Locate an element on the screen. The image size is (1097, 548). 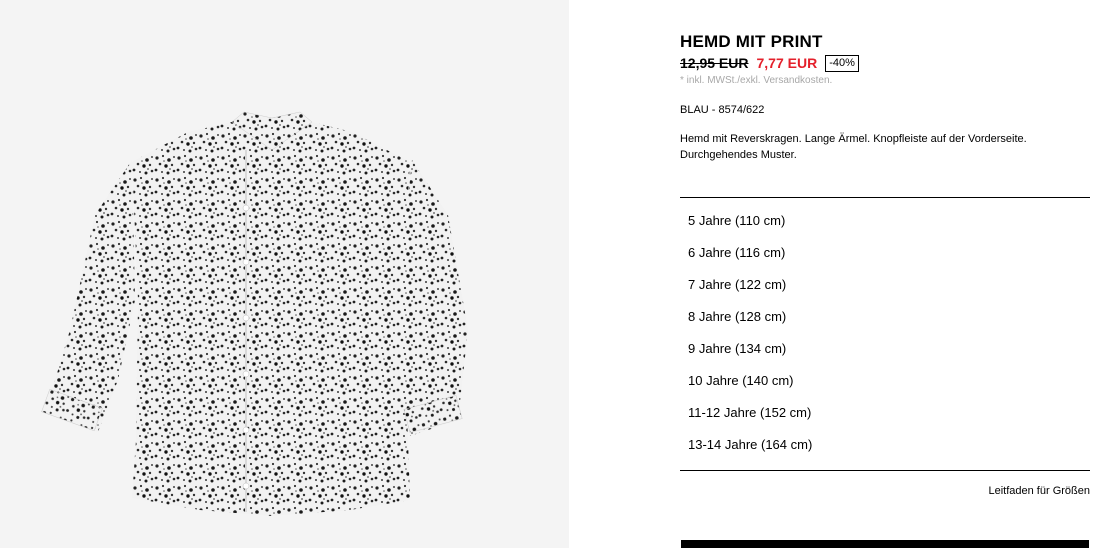
old-price: 12,95 EUR is located at coordinates (714, 63).